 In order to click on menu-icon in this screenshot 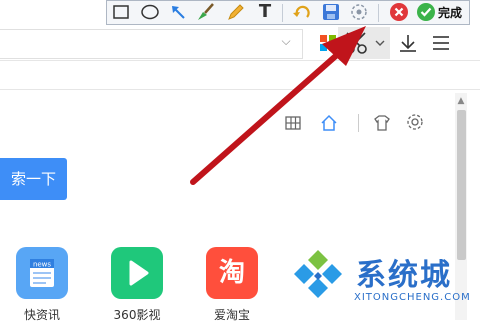, I will do `click(441, 43)`.